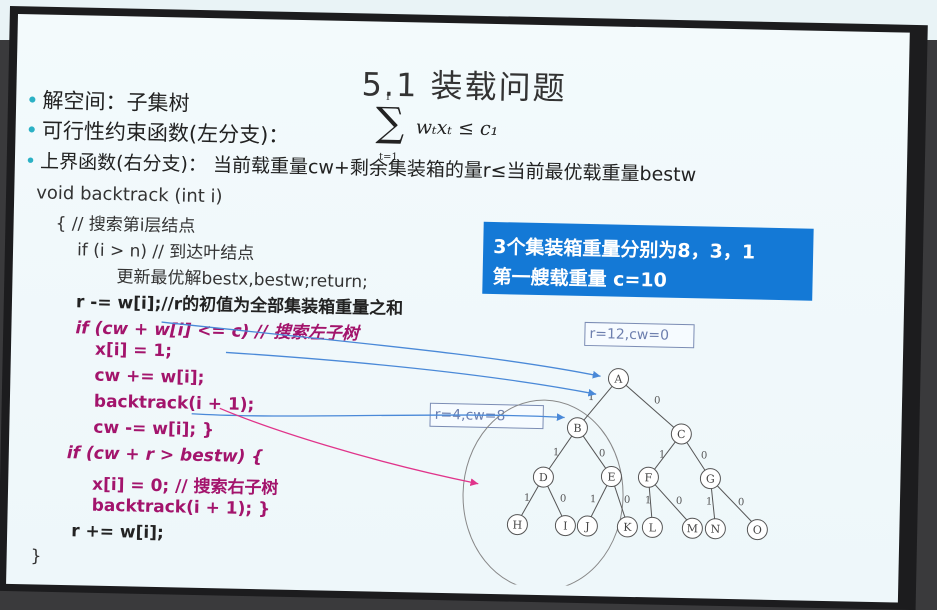 The width and height of the screenshot is (937, 610). I want to click on arrow-to-node-d, so click(349, 447).